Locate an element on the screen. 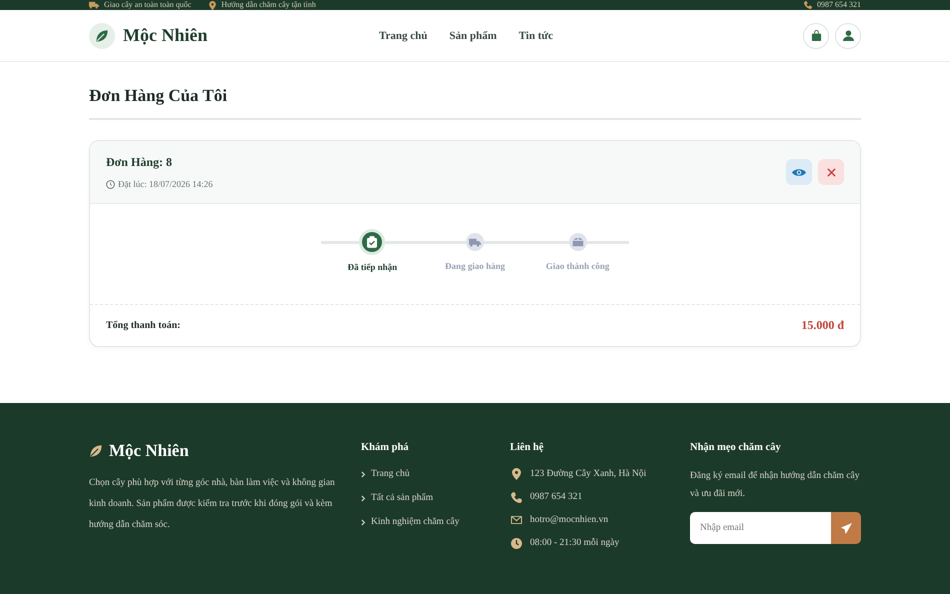 The width and height of the screenshot is (950, 594). contact-text: 0987 654 321 is located at coordinates (556, 497).